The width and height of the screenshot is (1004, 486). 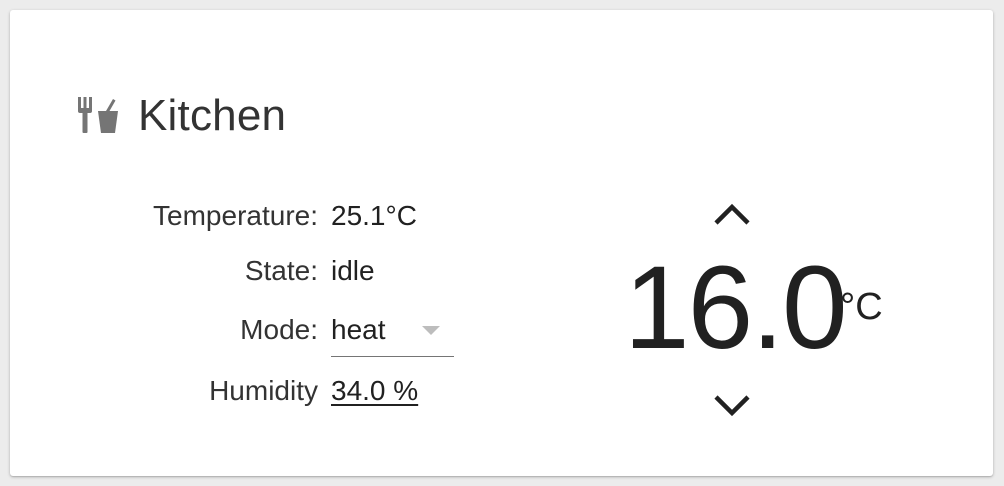 What do you see at coordinates (235, 215) in the screenshot?
I see `temperature-label: Temperature:` at bounding box center [235, 215].